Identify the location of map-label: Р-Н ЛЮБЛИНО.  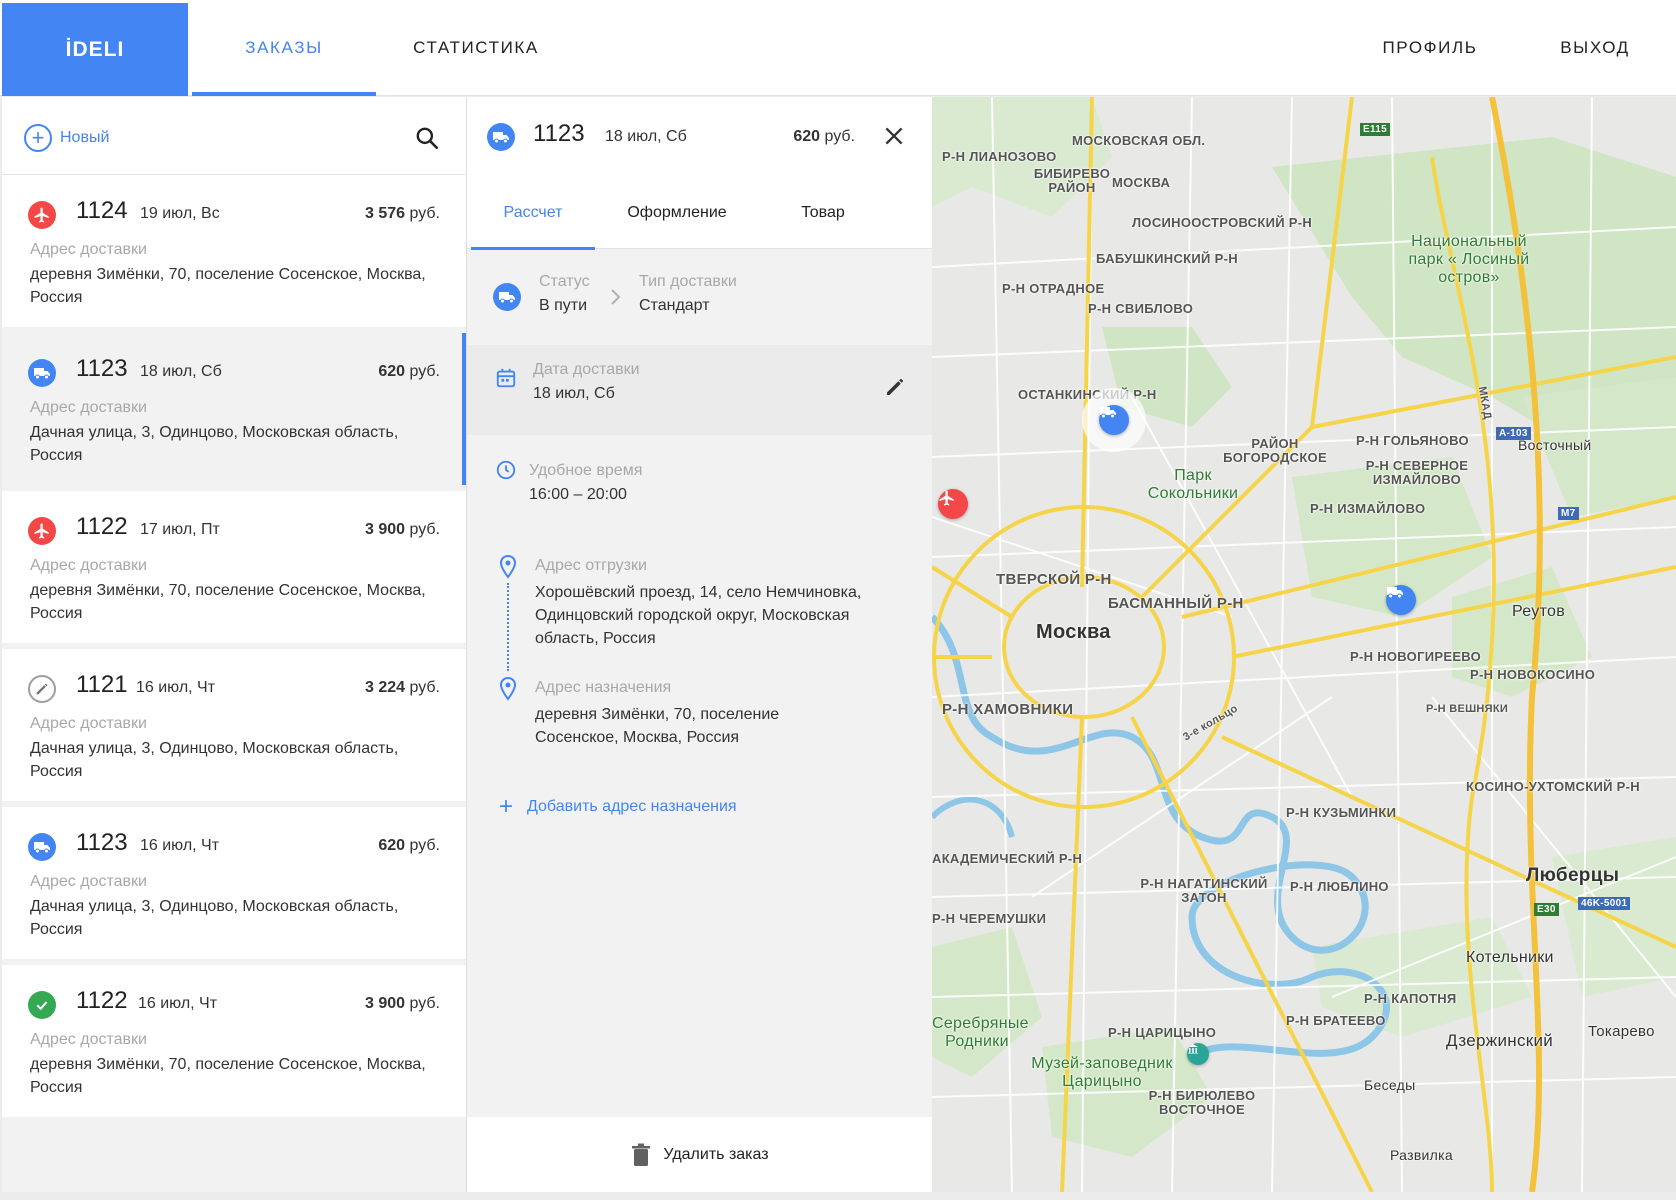
(1339, 886).